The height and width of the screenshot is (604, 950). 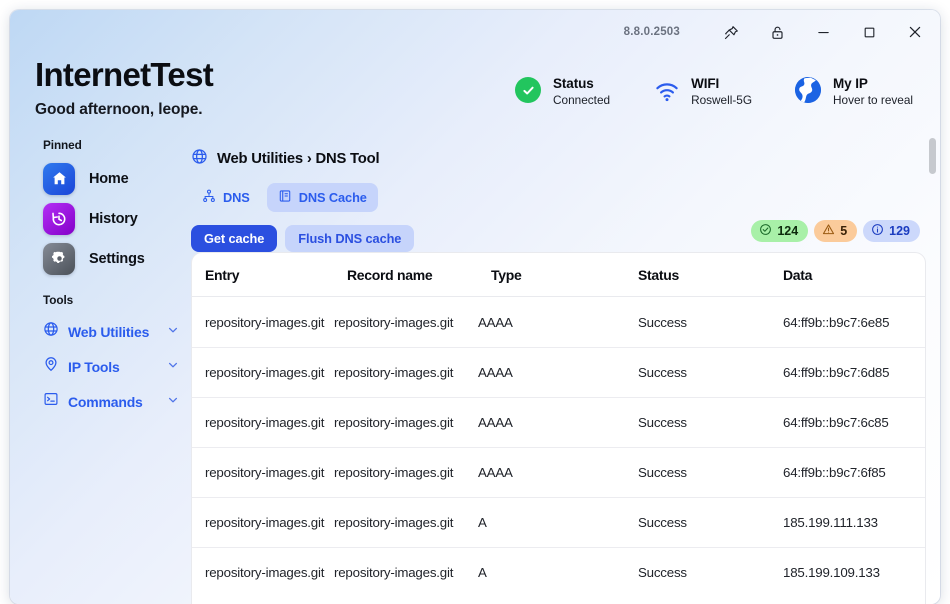 What do you see at coordinates (869, 32) in the screenshot?
I see `maximize-icon` at bounding box center [869, 32].